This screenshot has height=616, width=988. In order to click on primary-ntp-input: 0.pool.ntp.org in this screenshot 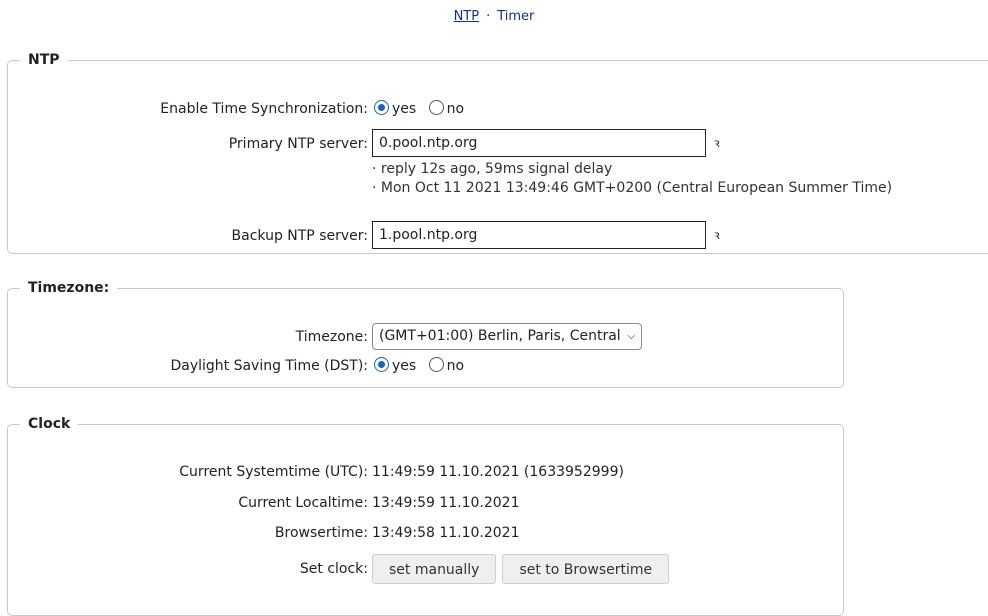, I will do `click(539, 143)`.